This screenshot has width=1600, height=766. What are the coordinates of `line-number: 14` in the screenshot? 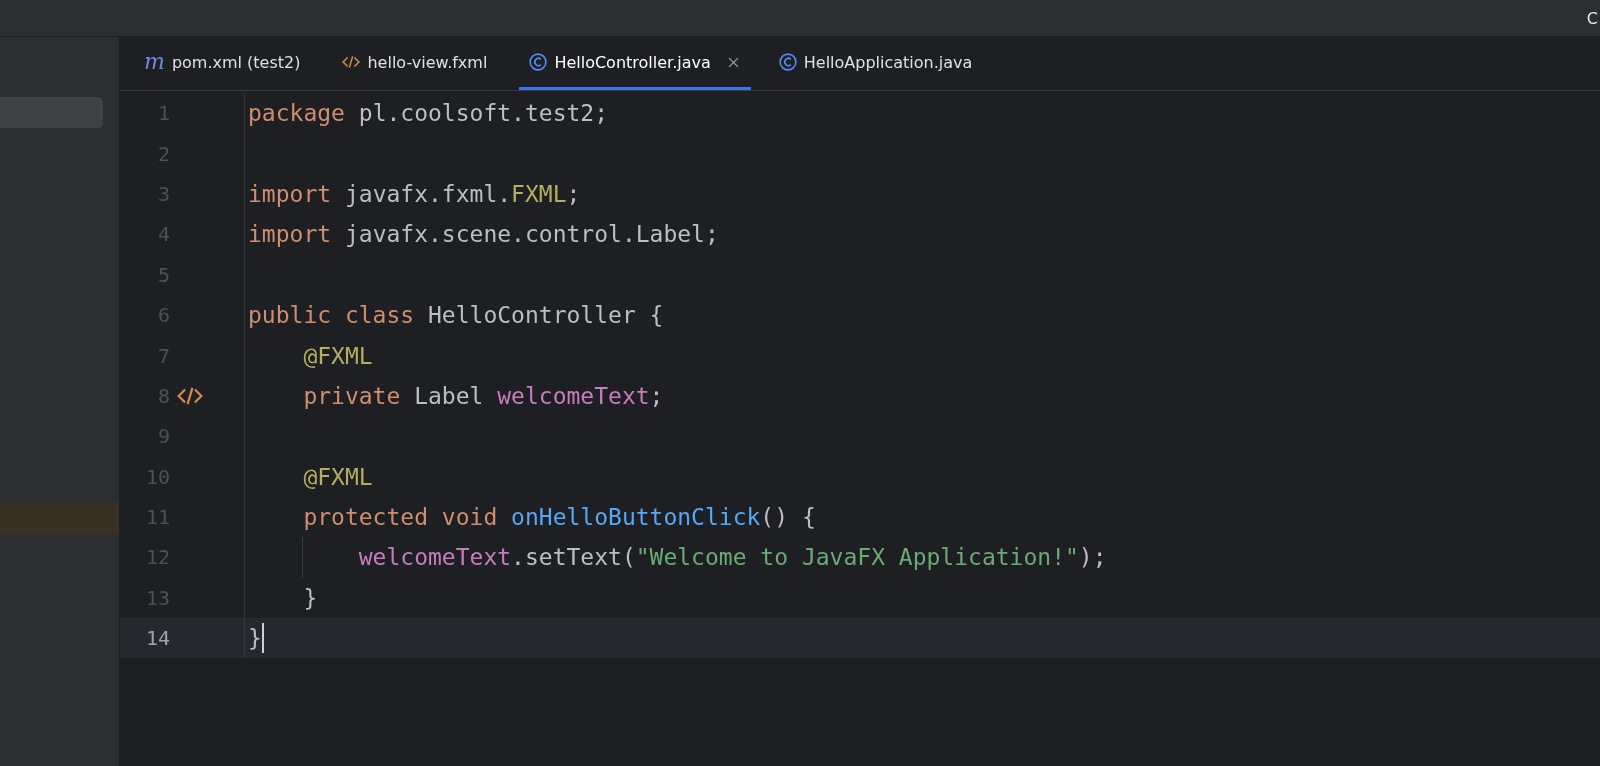 It's located at (157, 638).